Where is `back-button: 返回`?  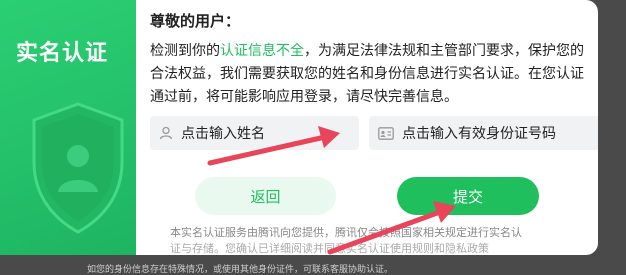 back-button: 返回 is located at coordinates (265, 196).